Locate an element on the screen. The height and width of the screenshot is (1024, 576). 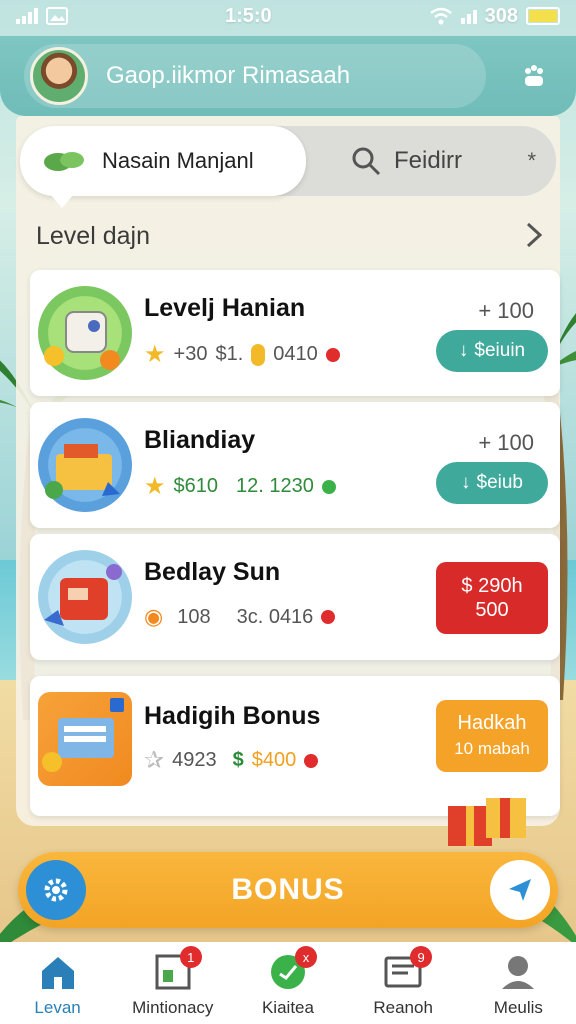
header-title: Gaop.iikmor Rimasaah is located at coordinates (228, 75).